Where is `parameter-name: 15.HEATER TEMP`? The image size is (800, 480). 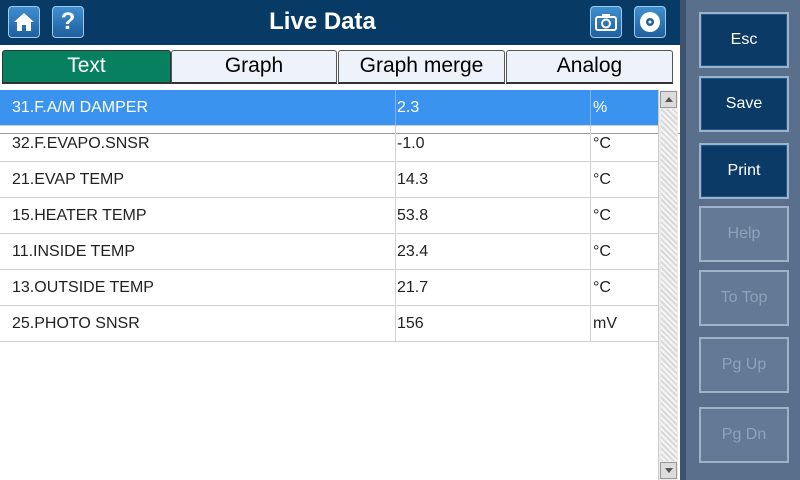
parameter-name: 15.HEATER TEMP is located at coordinates (79, 215).